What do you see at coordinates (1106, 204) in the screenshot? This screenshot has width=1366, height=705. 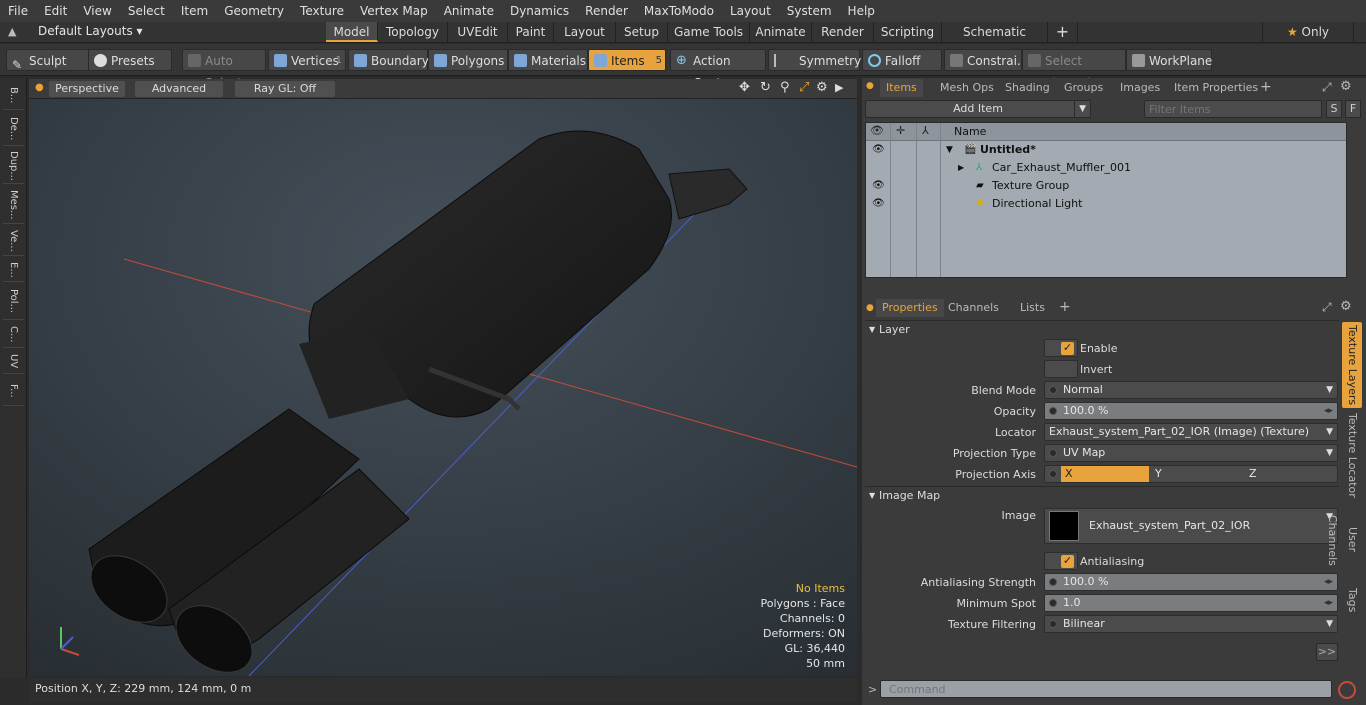 I see `tree-row-directional-light: 👁 ✹ Directional Light` at bounding box center [1106, 204].